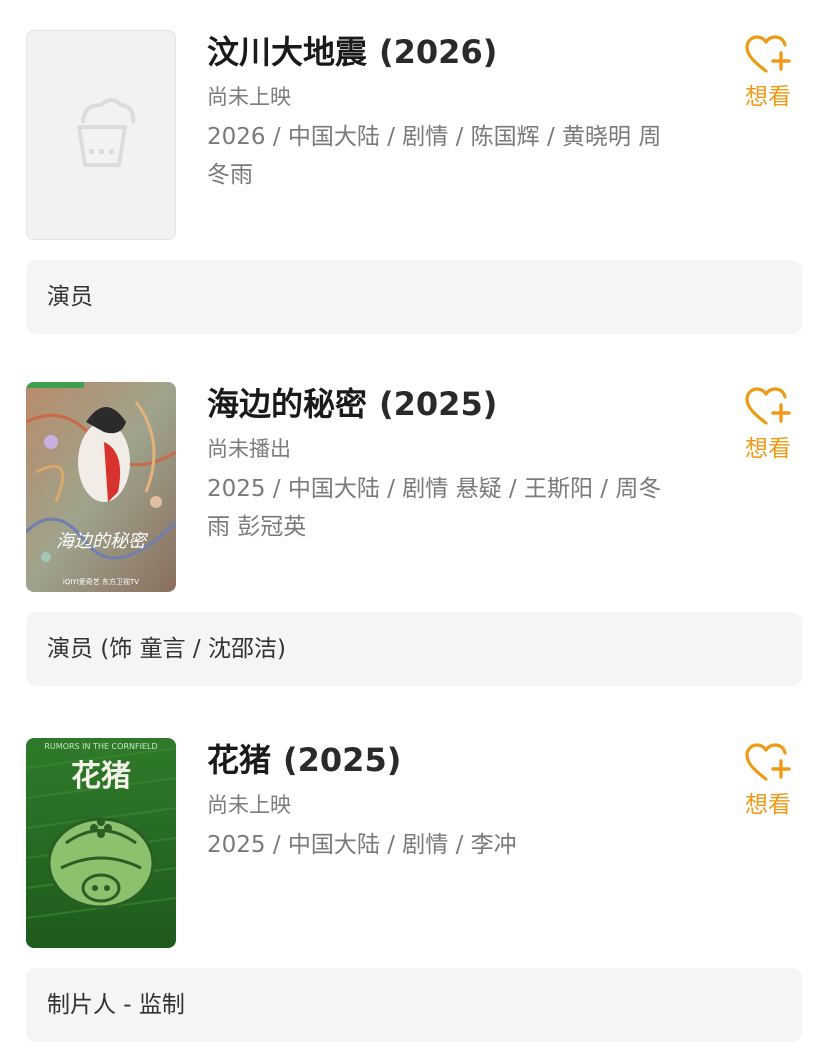 This screenshot has height=1064, width=826. Describe the element at coordinates (101, 776) in the screenshot. I see `poster-title-text: 花猪` at that location.